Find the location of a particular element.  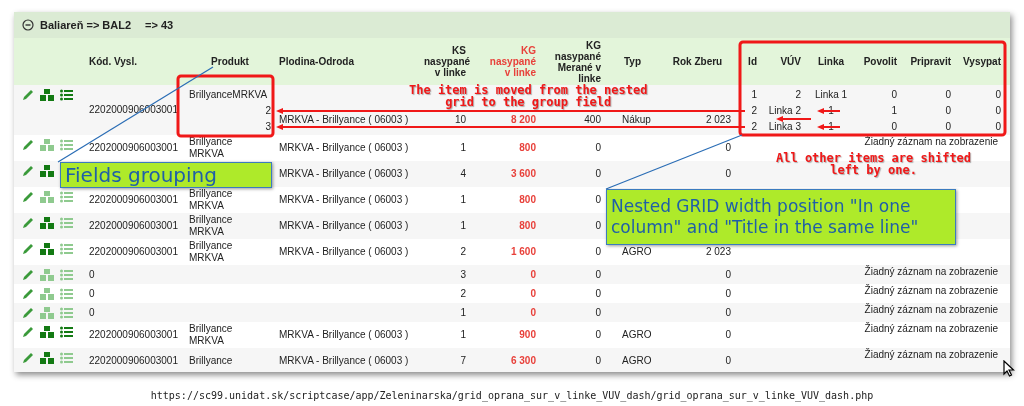

column-header: Id is located at coordinates (752, 62).